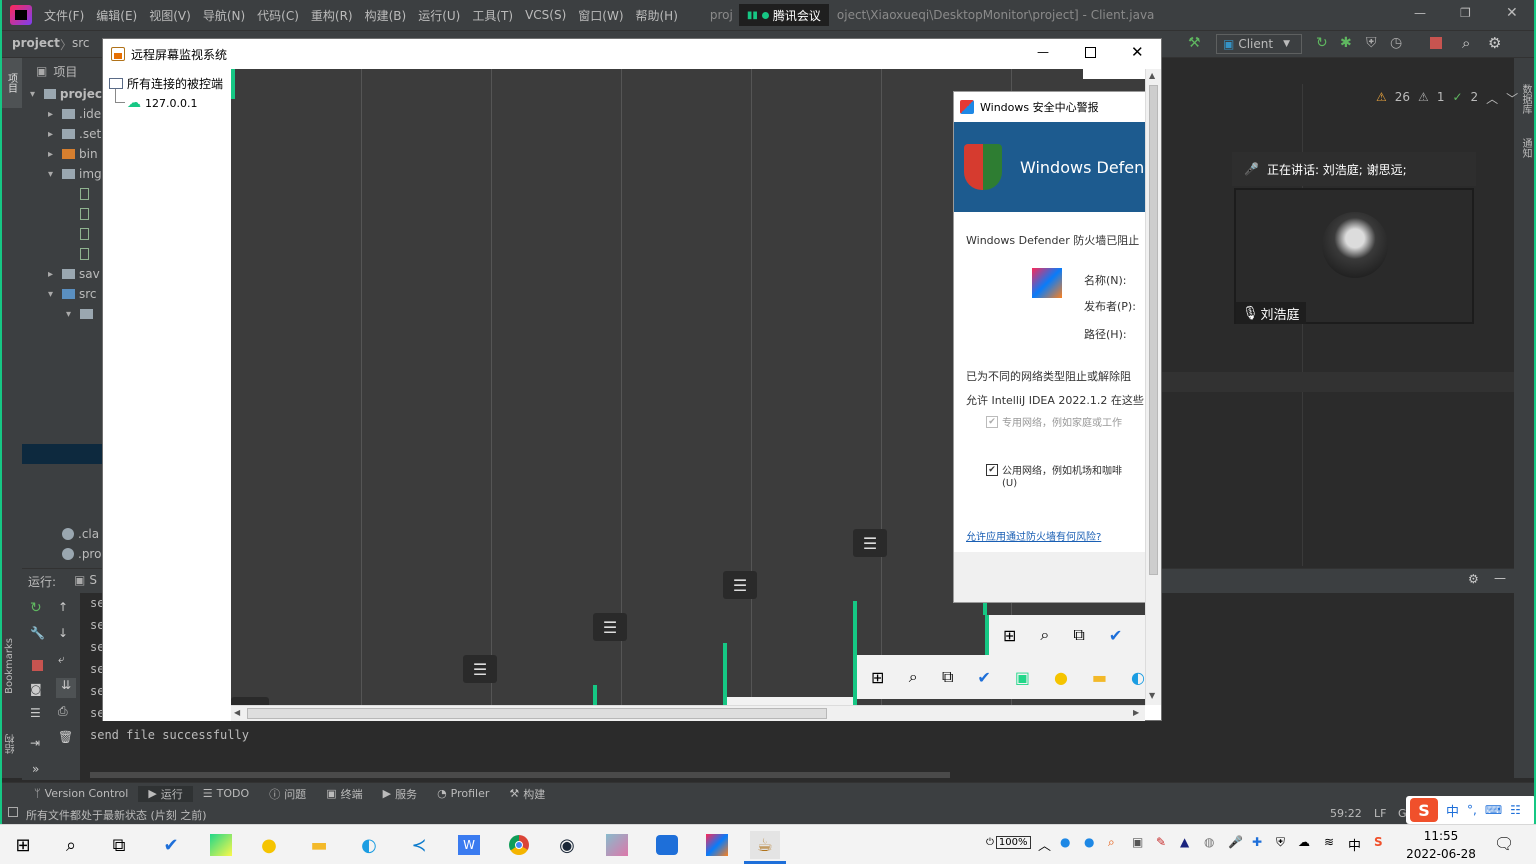 This screenshot has height=864, width=1536. I want to click on menu-run: 运行(U), so click(439, 15).